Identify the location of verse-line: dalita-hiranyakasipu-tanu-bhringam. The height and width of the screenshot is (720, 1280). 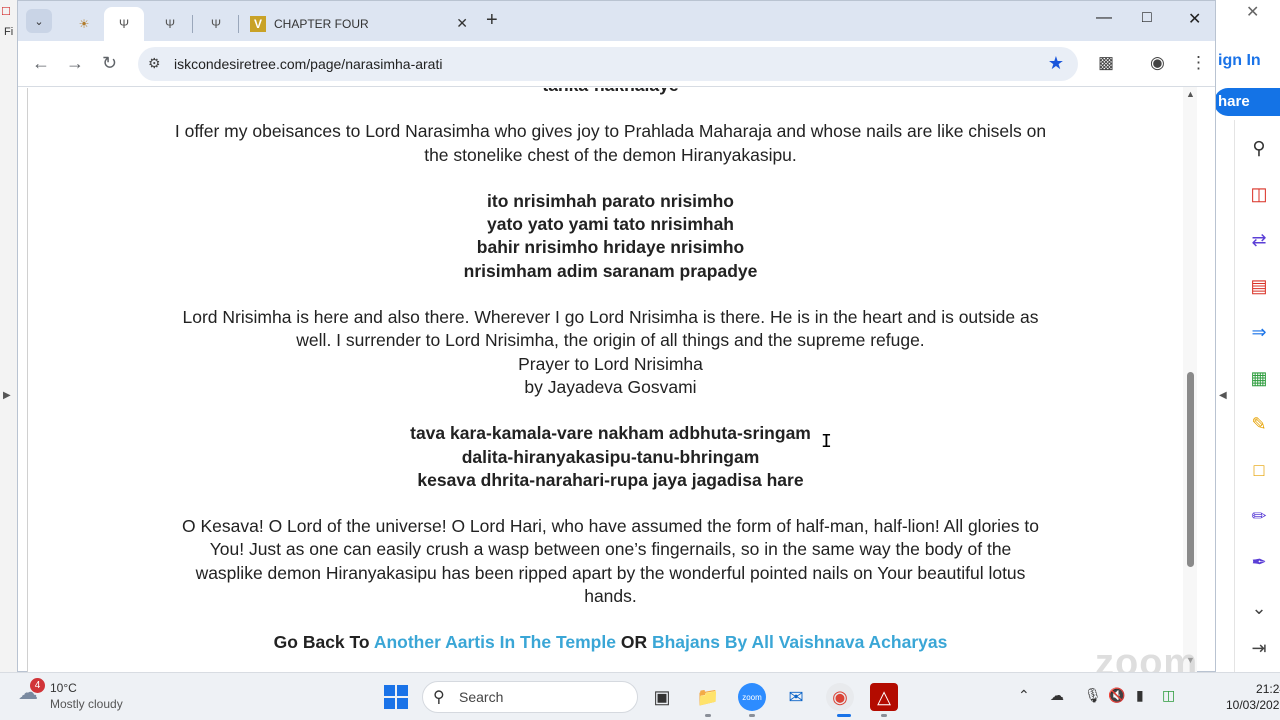
(610, 456).